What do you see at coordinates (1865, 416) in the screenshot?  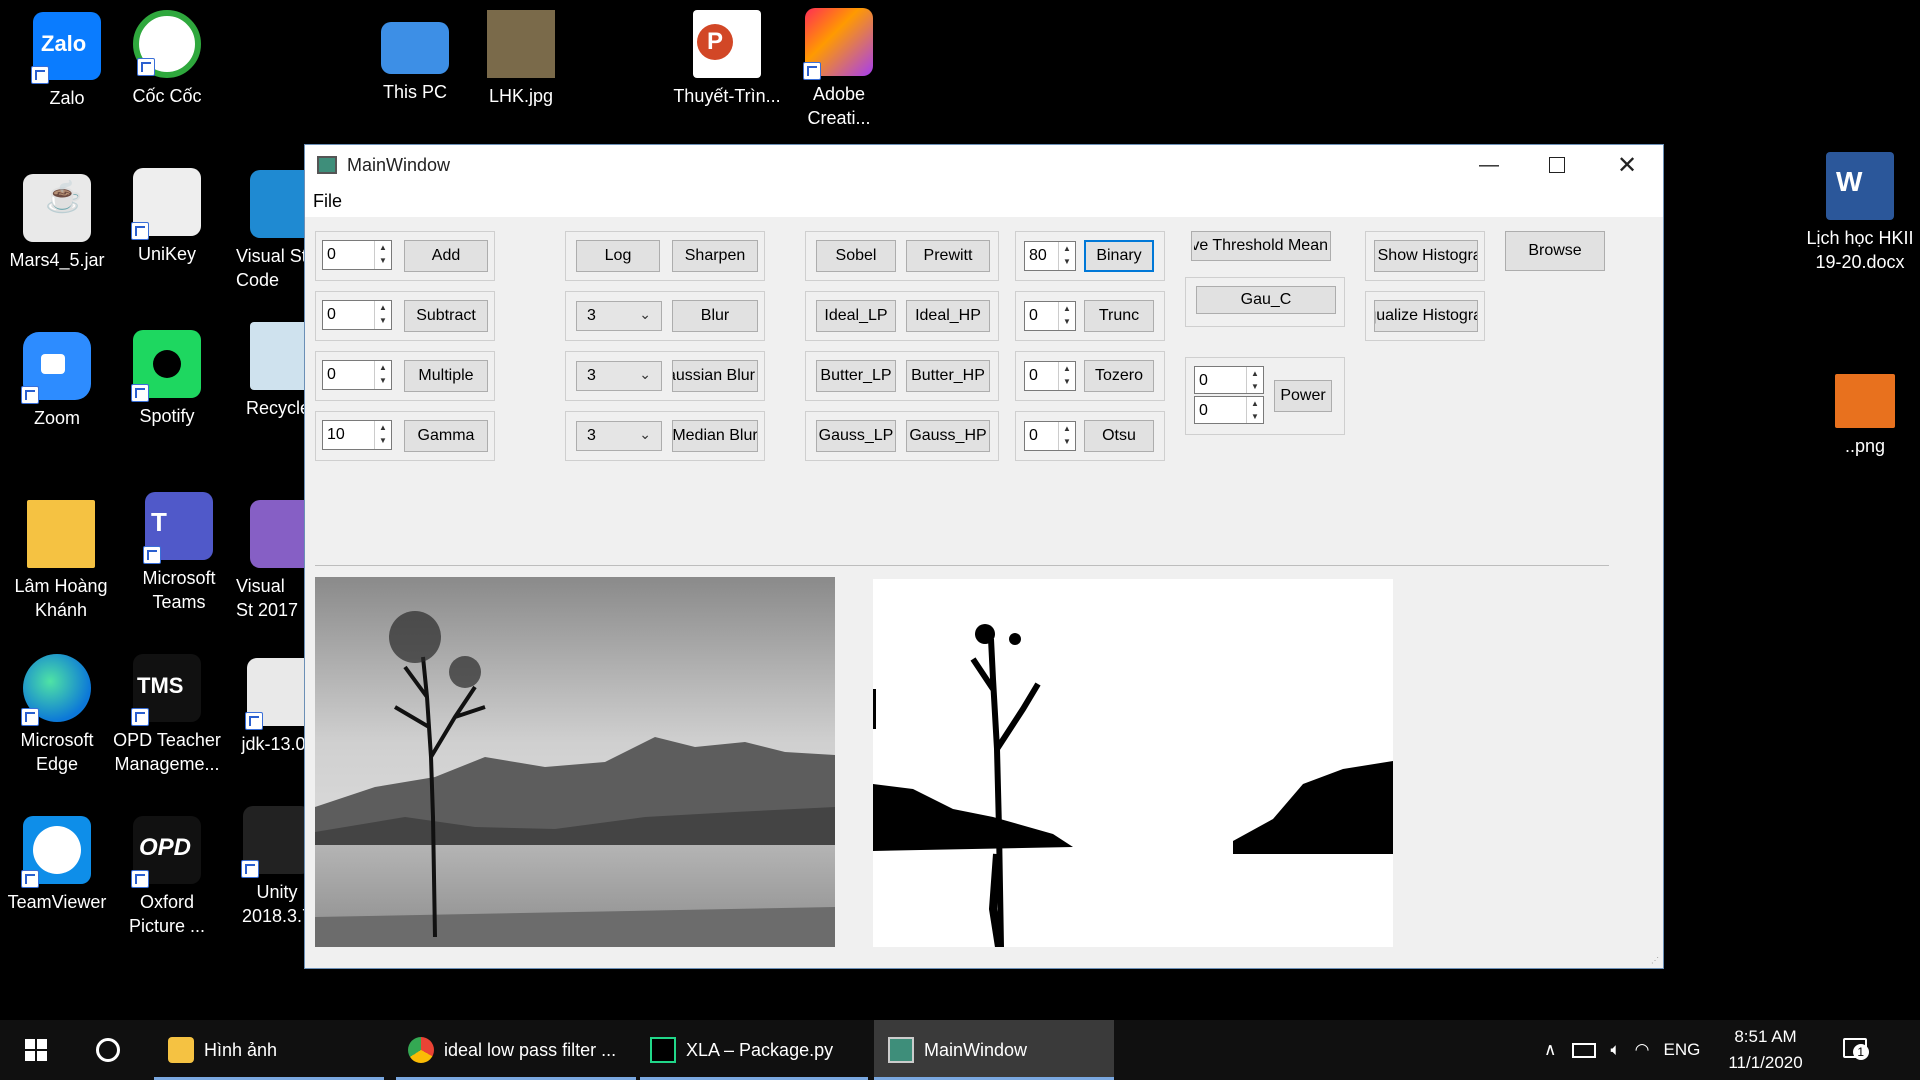 I see `desktop-icon-png: ..png` at bounding box center [1865, 416].